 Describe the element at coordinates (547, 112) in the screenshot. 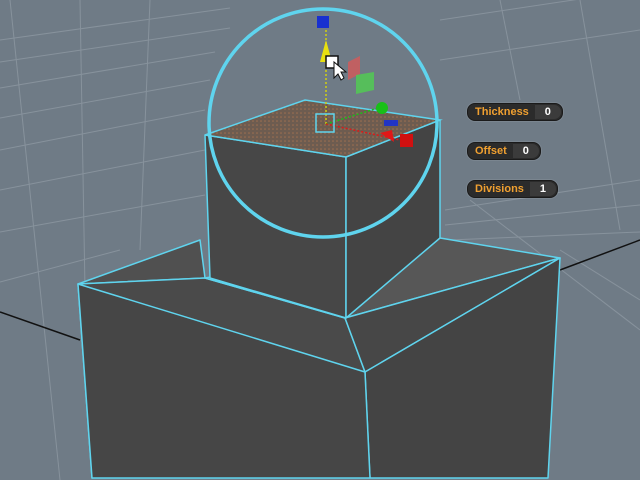

I see `thickness-value: 0` at that location.